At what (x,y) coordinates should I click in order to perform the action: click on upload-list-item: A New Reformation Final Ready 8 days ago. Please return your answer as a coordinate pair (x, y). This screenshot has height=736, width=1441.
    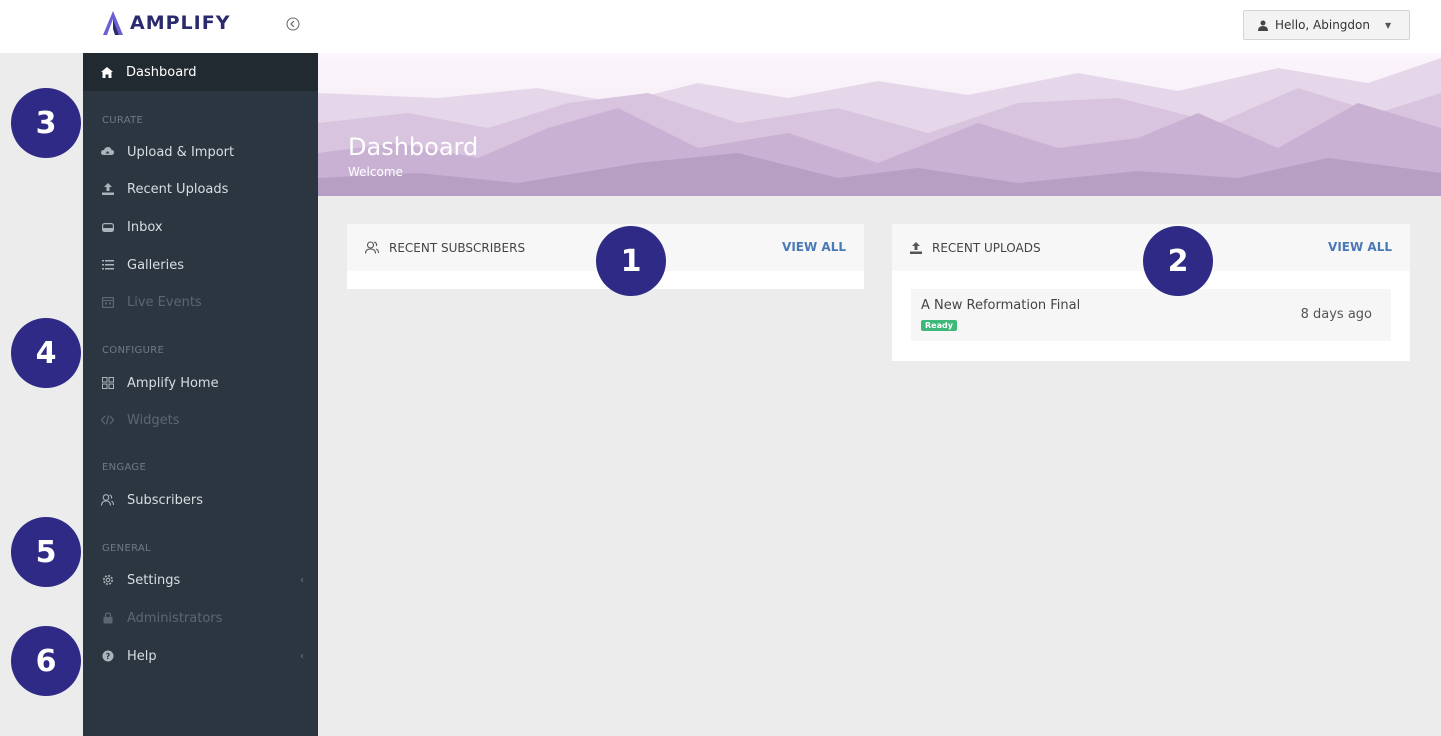
    Looking at the image, I should click on (1151, 315).